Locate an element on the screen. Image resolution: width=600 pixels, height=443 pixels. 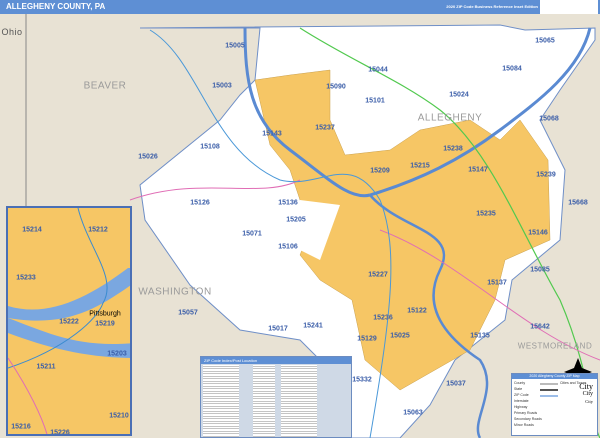
region-label: WESTMORELAND is located at coordinates (555, 346).